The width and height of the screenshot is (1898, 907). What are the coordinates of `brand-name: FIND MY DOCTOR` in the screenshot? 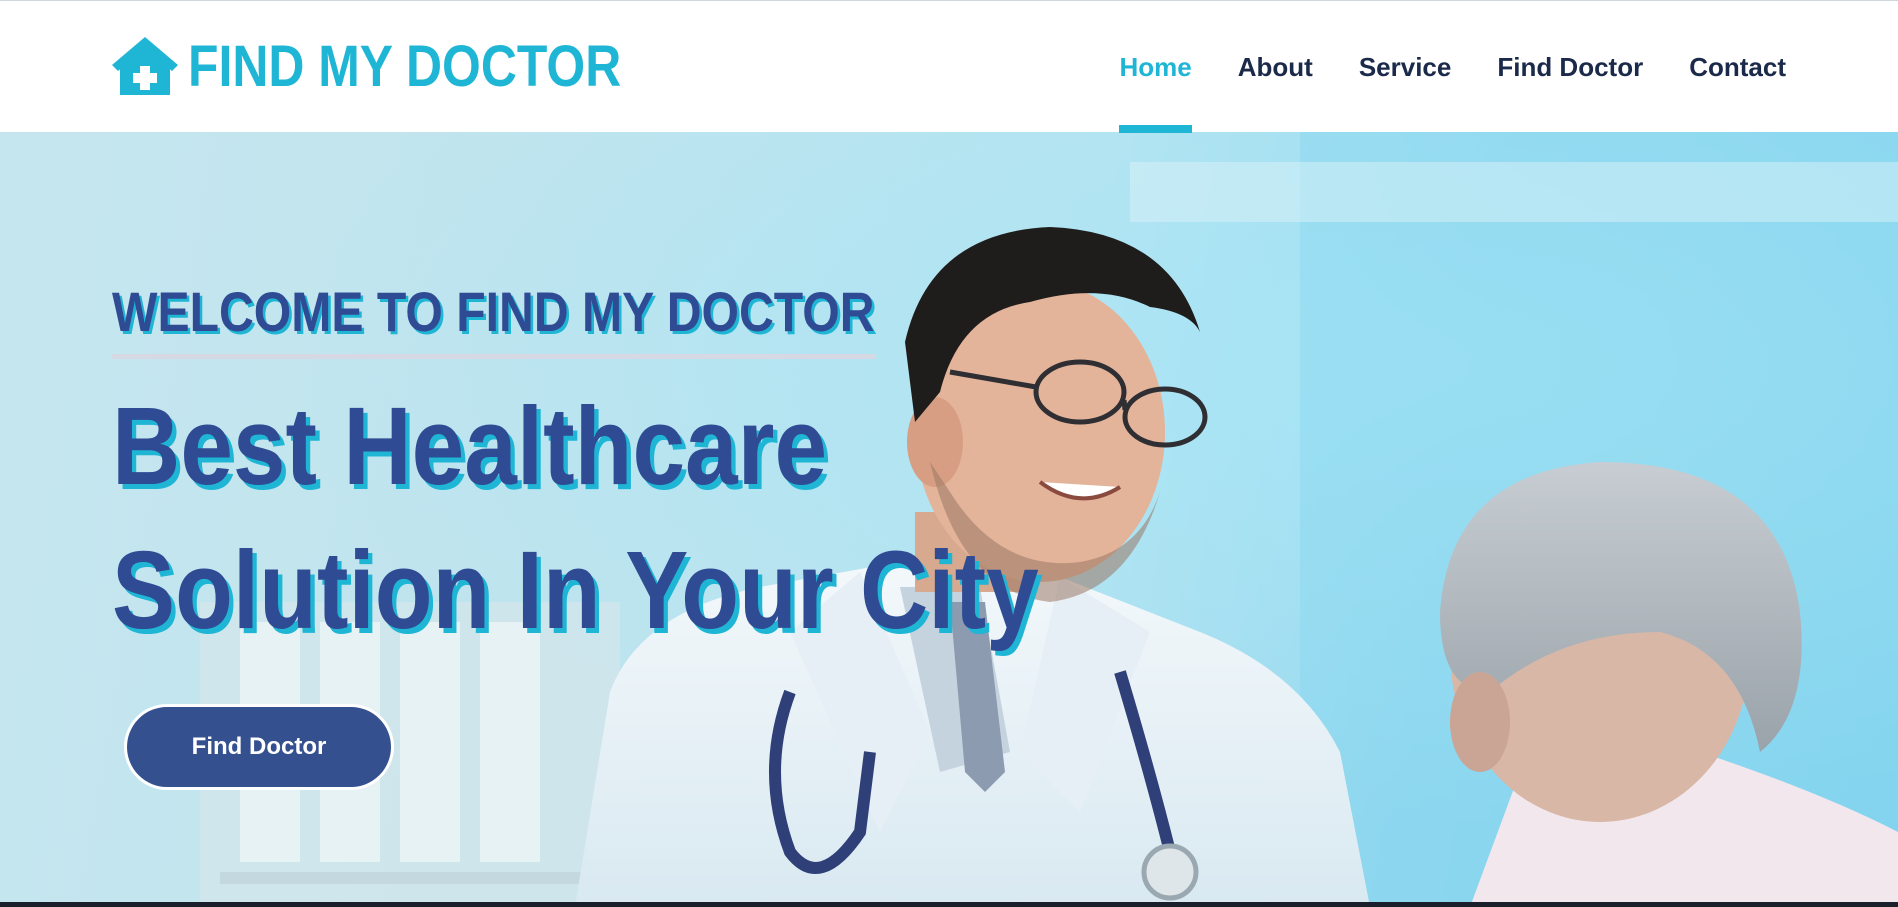 It's located at (405, 66).